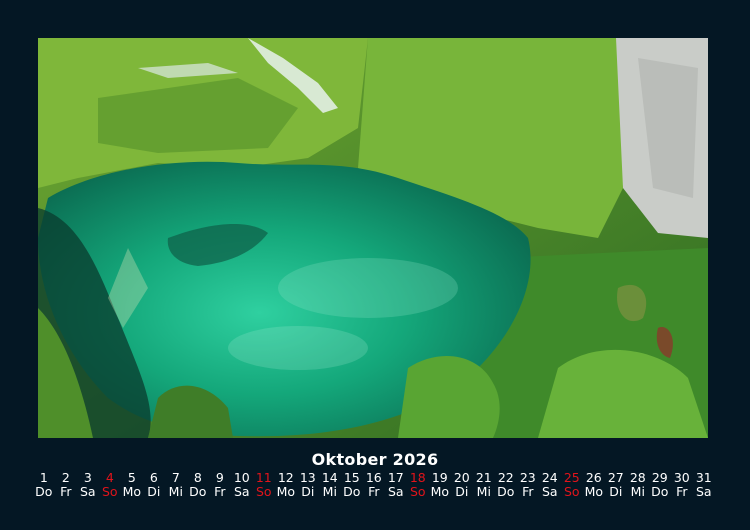 This screenshot has width=750, height=530. I want to click on day-number: 16, so click(373, 477).